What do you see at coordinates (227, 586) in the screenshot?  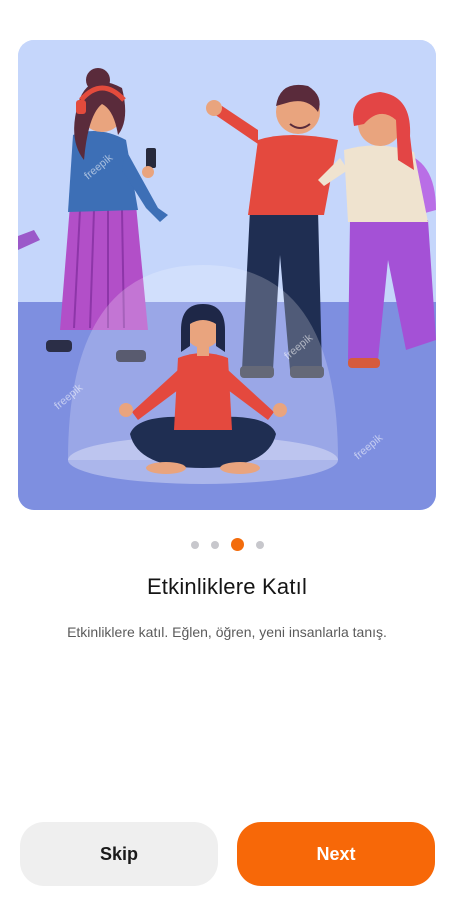 I see `onboarding-title: Etkinliklere Katıl` at bounding box center [227, 586].